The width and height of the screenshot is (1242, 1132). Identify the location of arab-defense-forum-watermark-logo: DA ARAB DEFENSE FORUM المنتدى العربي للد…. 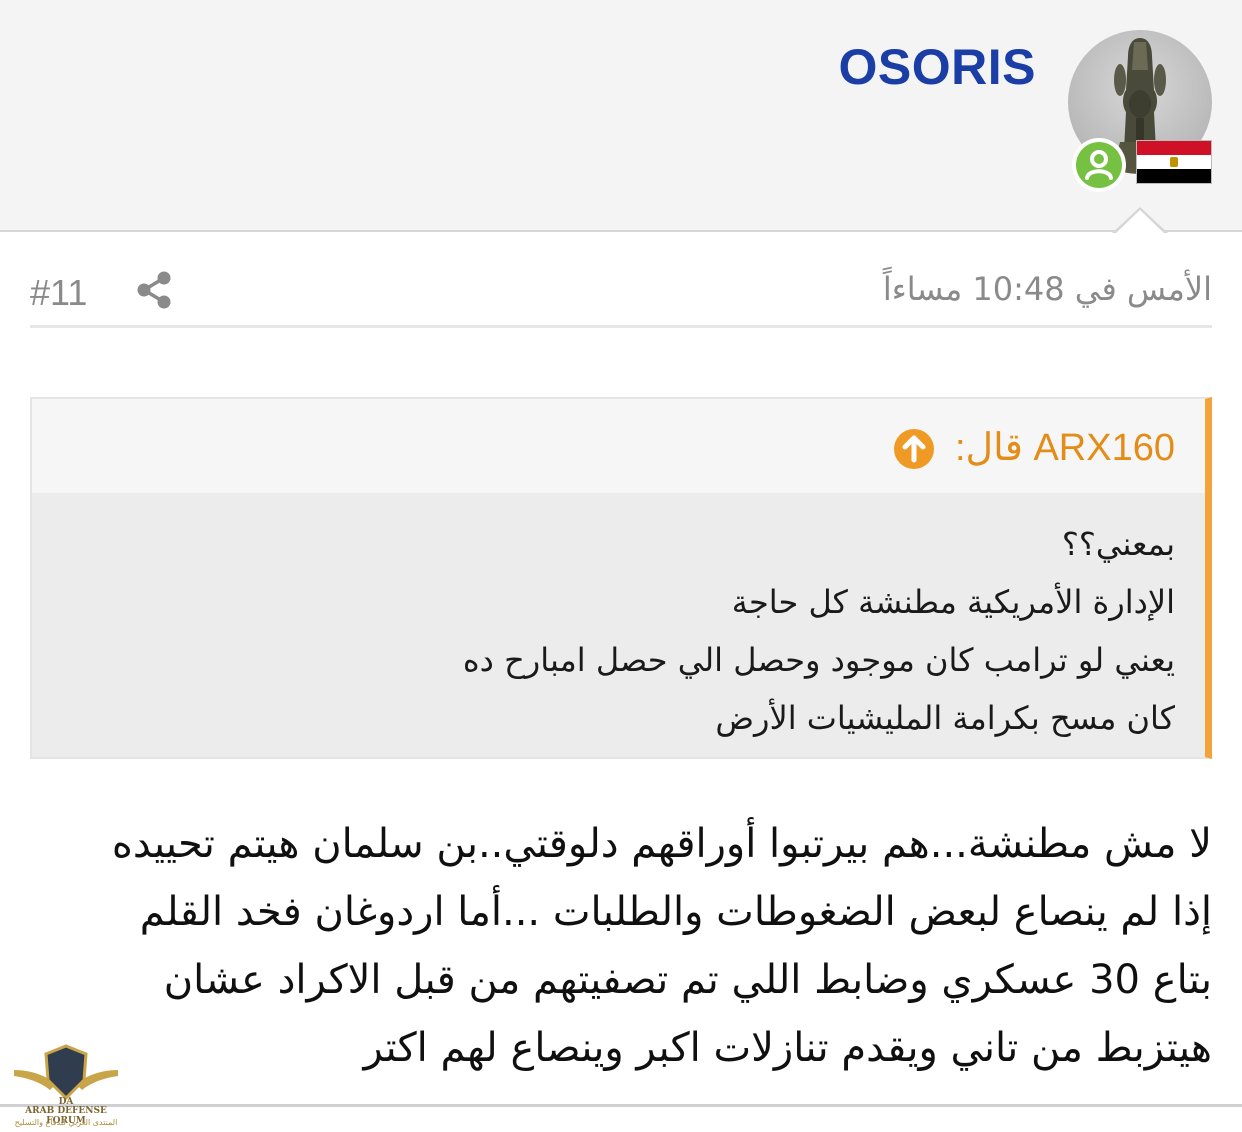
(66, 1085).